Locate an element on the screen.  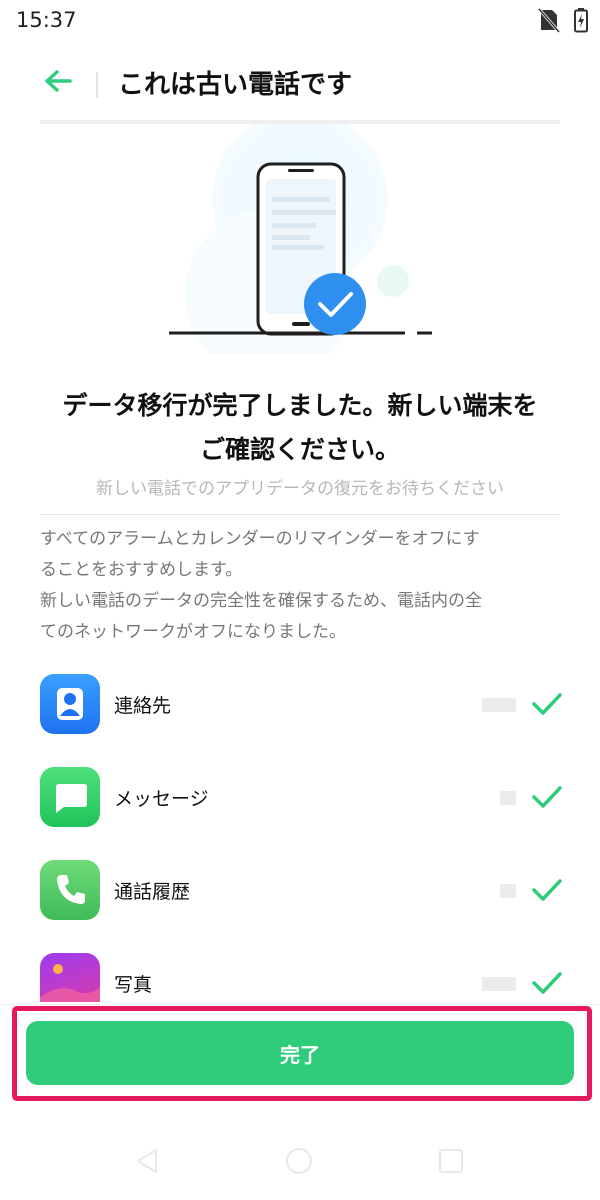
item-label: 通話履歴 is located at coordinates (152, 892).